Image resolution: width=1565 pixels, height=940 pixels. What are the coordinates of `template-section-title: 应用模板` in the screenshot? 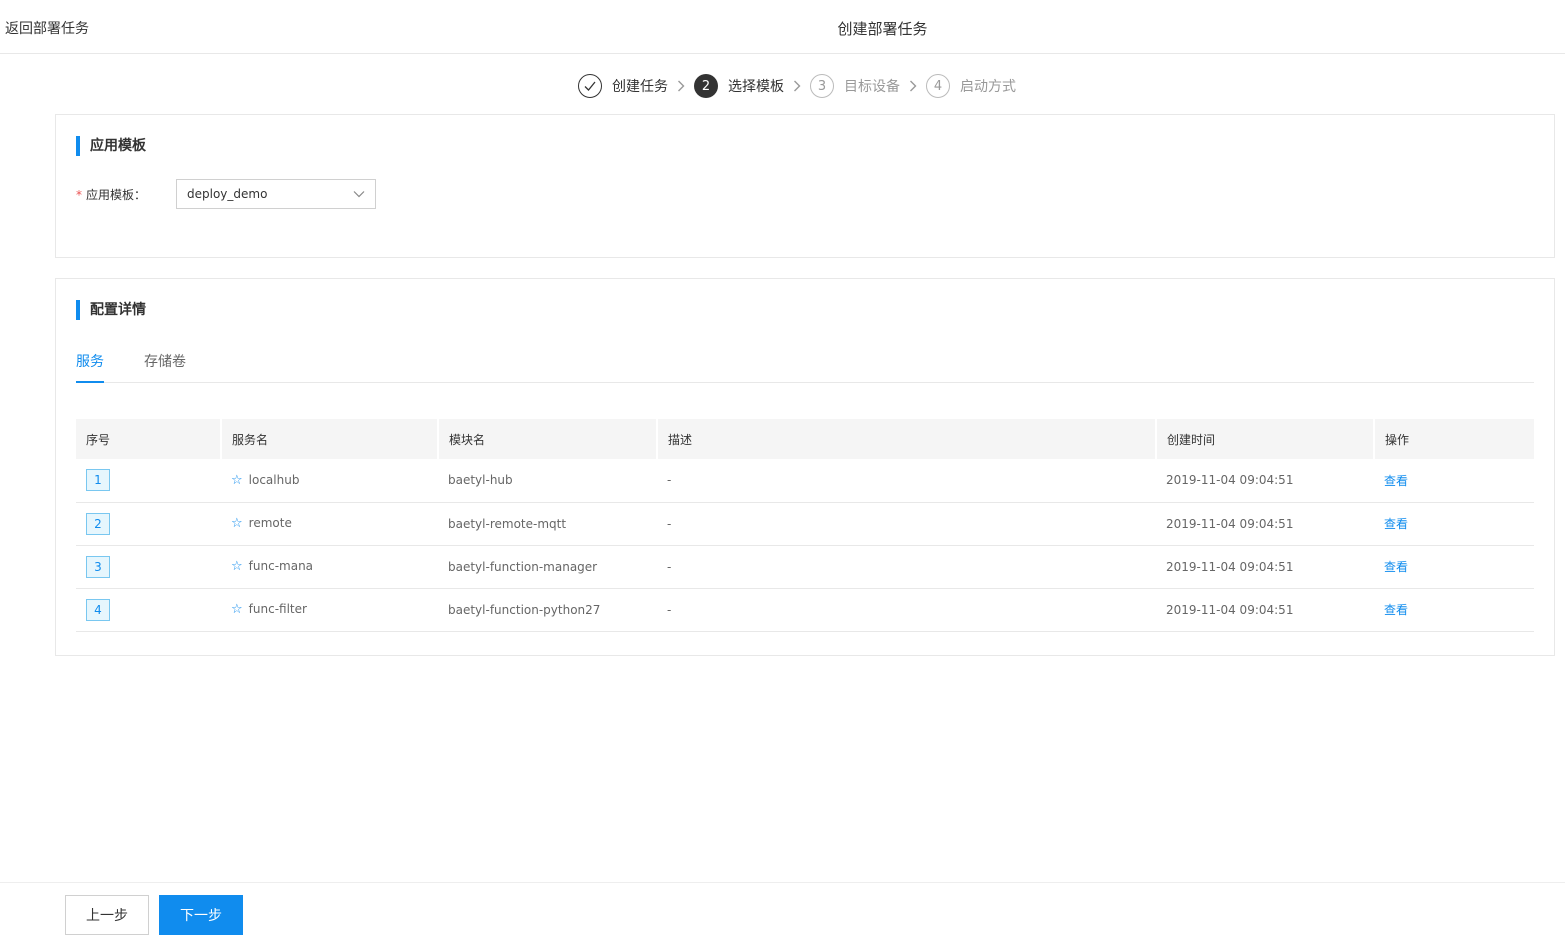 It's located at (111, 146).